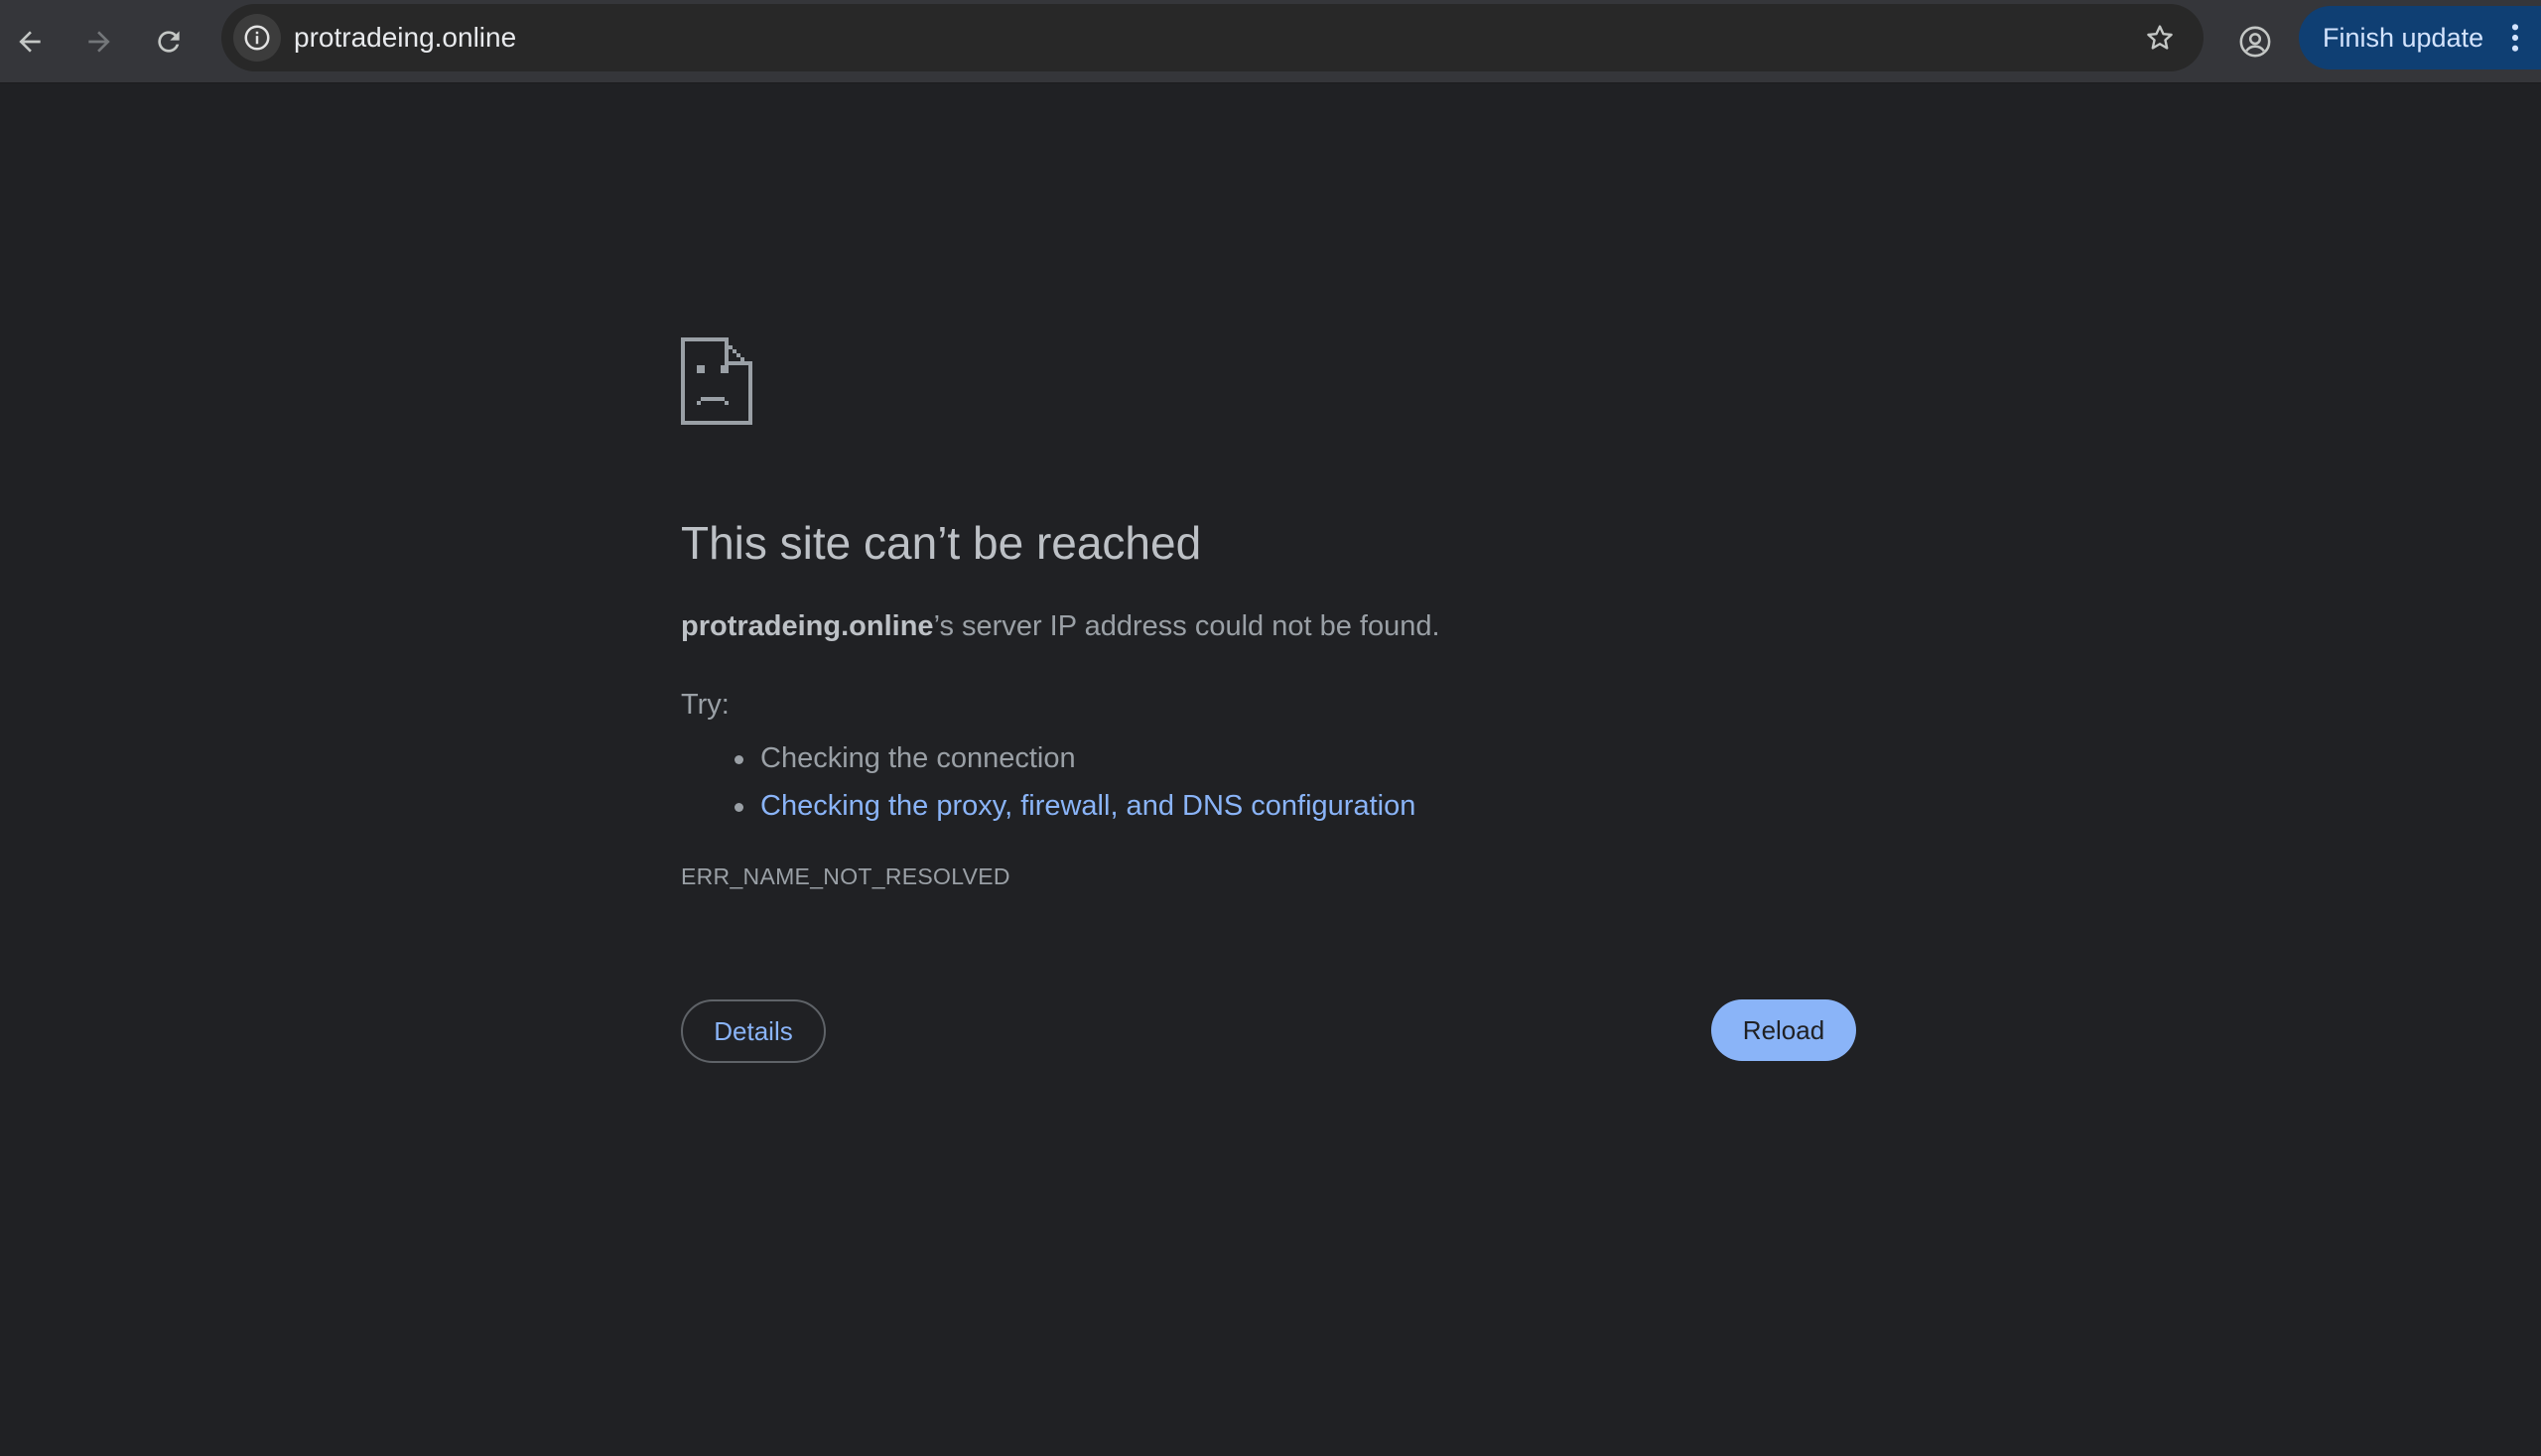 This screenshot has width=2541, height=1456. What do you see at coordinates (716, 381) in the screenshot?
I see `sad-page-icon` at bounding box center [716, 381].